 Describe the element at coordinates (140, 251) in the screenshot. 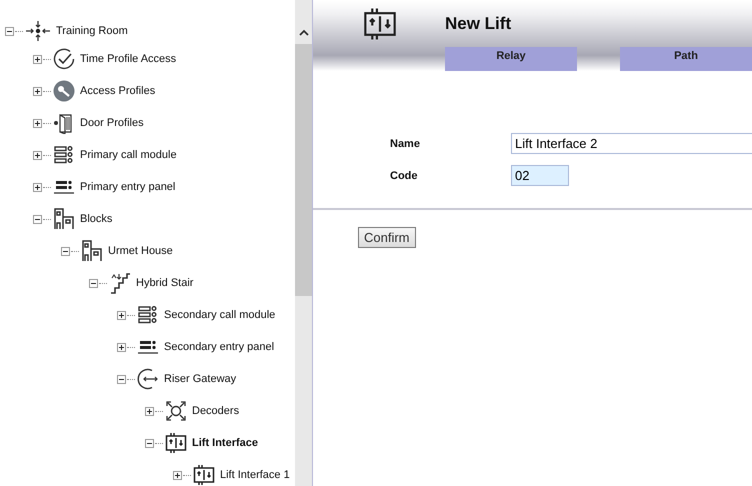

I see `tree-item: Urmet House` at that location.